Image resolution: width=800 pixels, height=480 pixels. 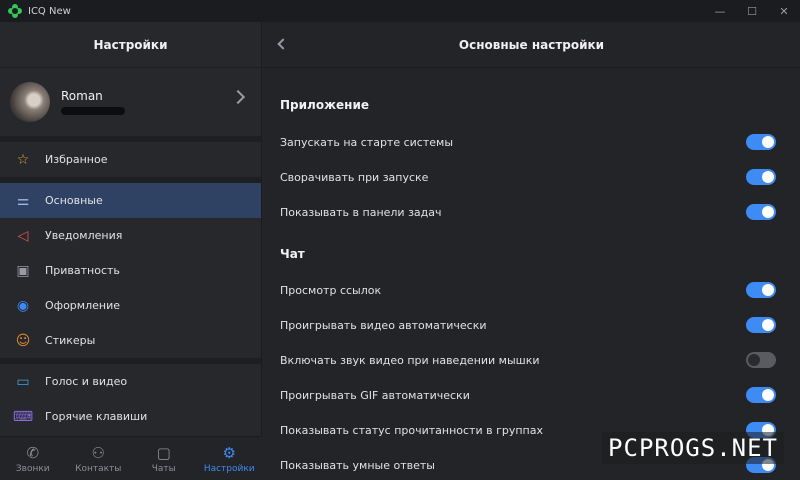 I want to click on setting-row: Показывать в панели задач, so click(x=535, y=212).